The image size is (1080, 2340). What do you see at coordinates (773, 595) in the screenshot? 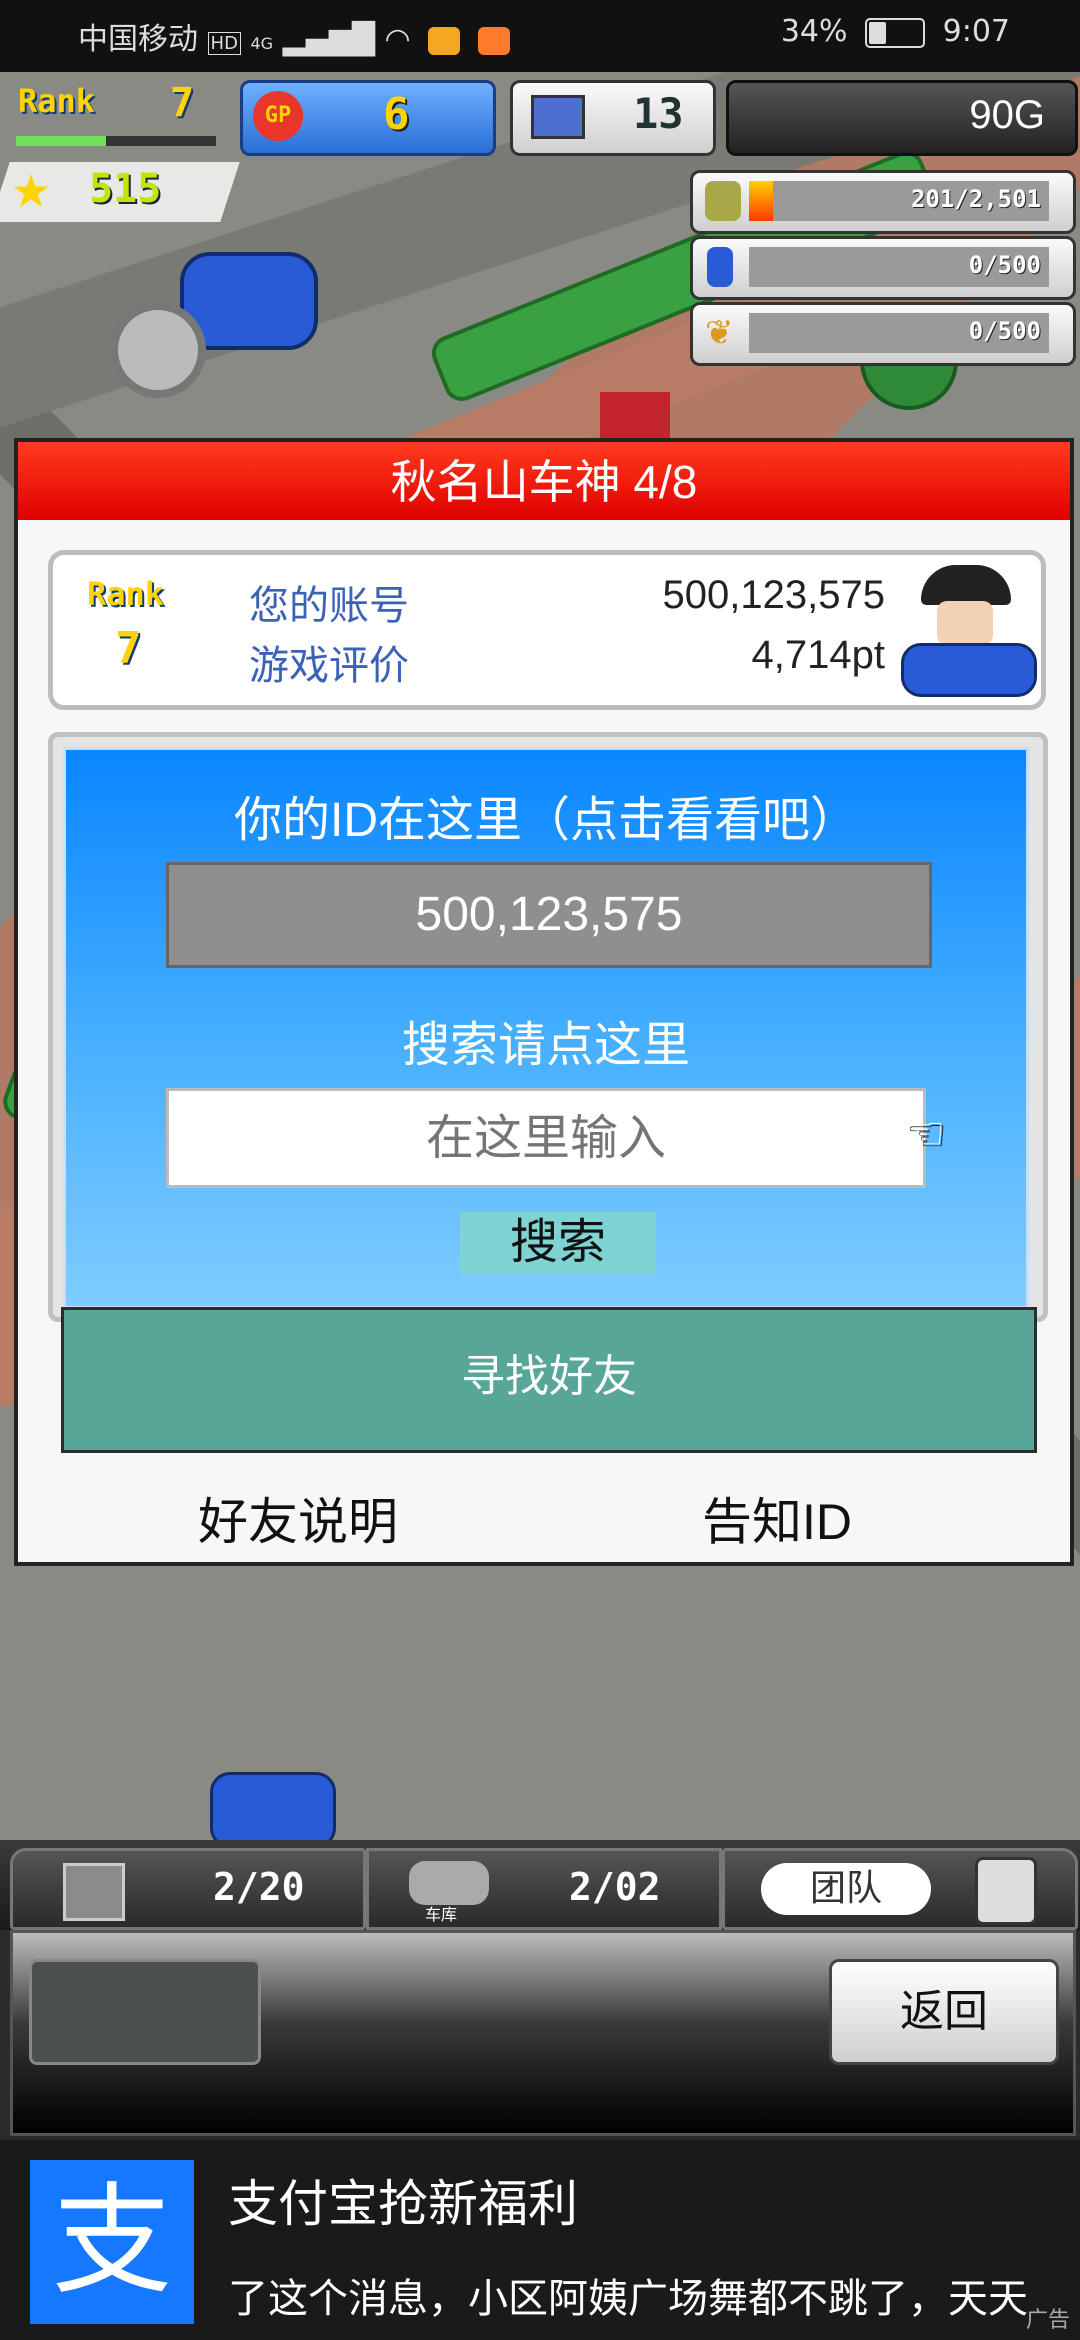
I see `account-value: 500,123,575` at bounding box center [773, 595].